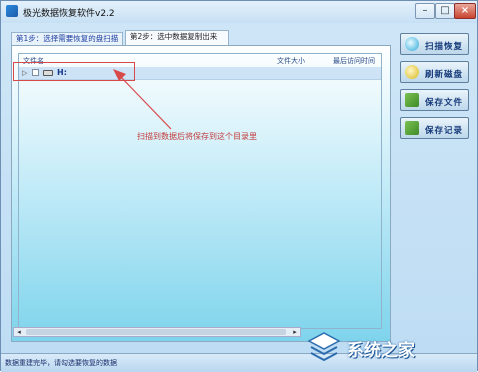  Describe the element at coordinates (61, 363) in the screenshot. I see `status-text: 数据重建完毕，请勾选要恢复的数据` at that location.